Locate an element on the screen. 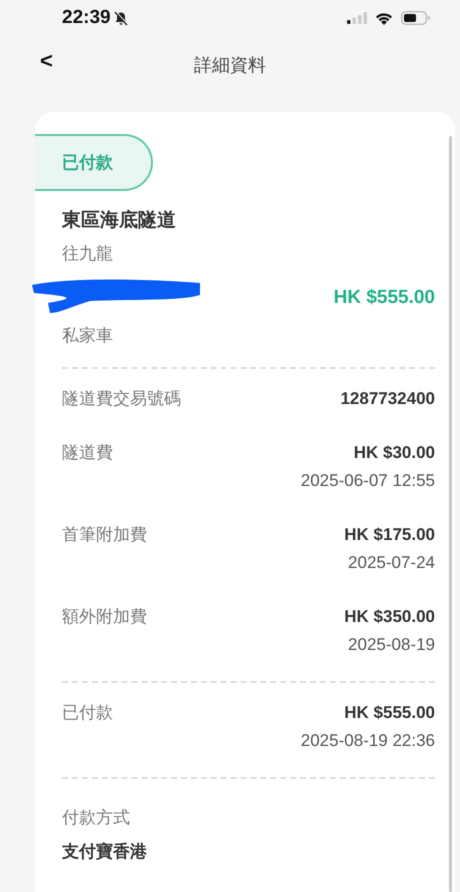 The image size is (460, 892). row-date: 2025-08-19 is located at coordinates (391, 645).